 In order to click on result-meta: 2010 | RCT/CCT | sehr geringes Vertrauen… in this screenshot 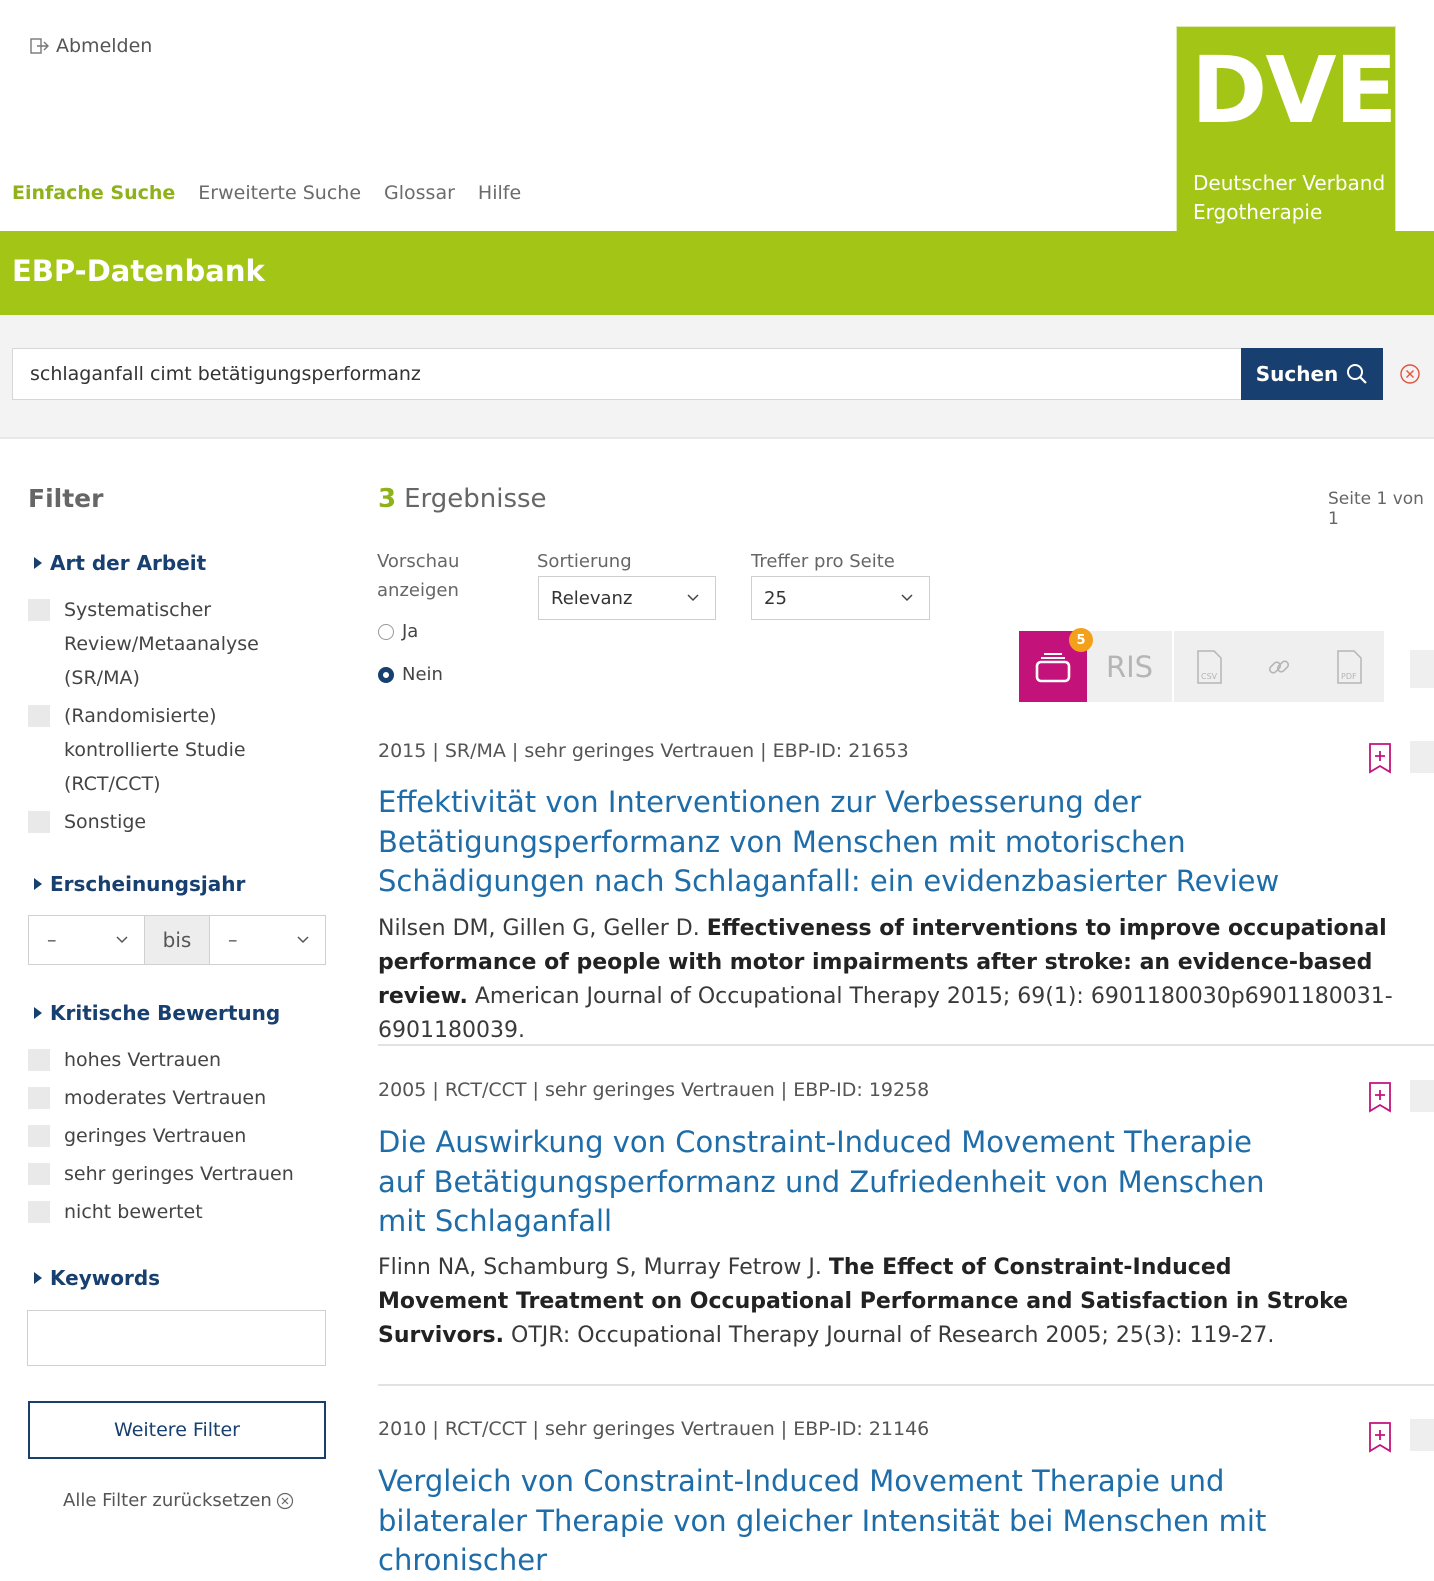, I will do `click(654, 1429)`.